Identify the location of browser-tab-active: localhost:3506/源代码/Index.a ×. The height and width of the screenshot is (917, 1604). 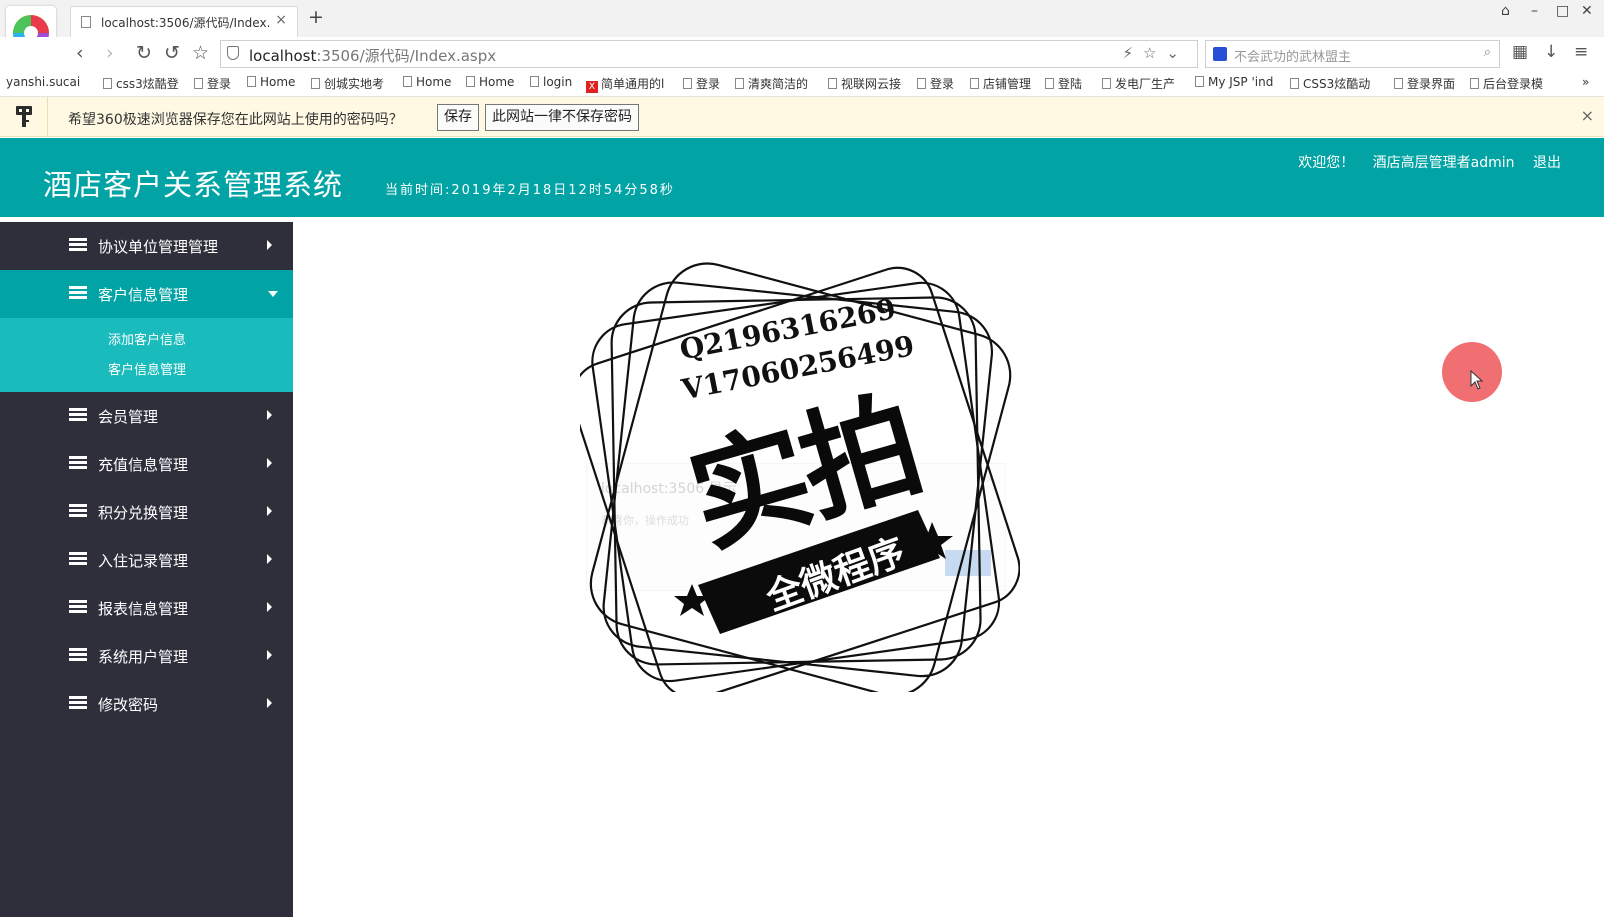
(184, 21).